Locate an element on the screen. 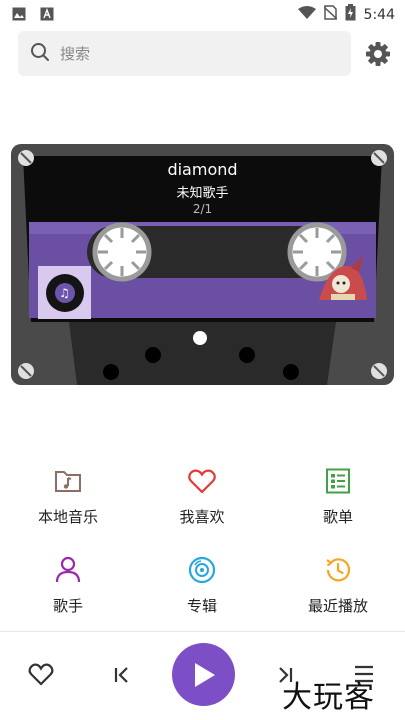 The width and height of the screenshot is (405, 720). disc-icon is located at coordinates (202, 570).